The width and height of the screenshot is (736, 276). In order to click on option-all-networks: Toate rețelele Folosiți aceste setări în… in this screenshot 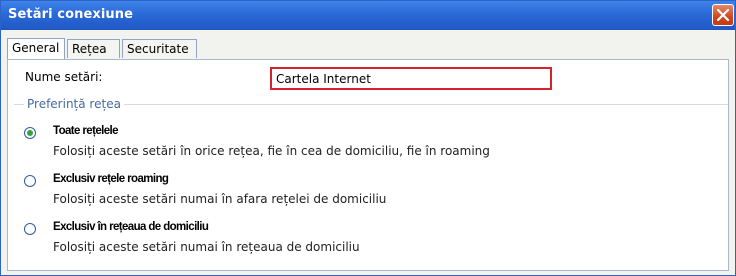, I will do `click(369, 146)`.